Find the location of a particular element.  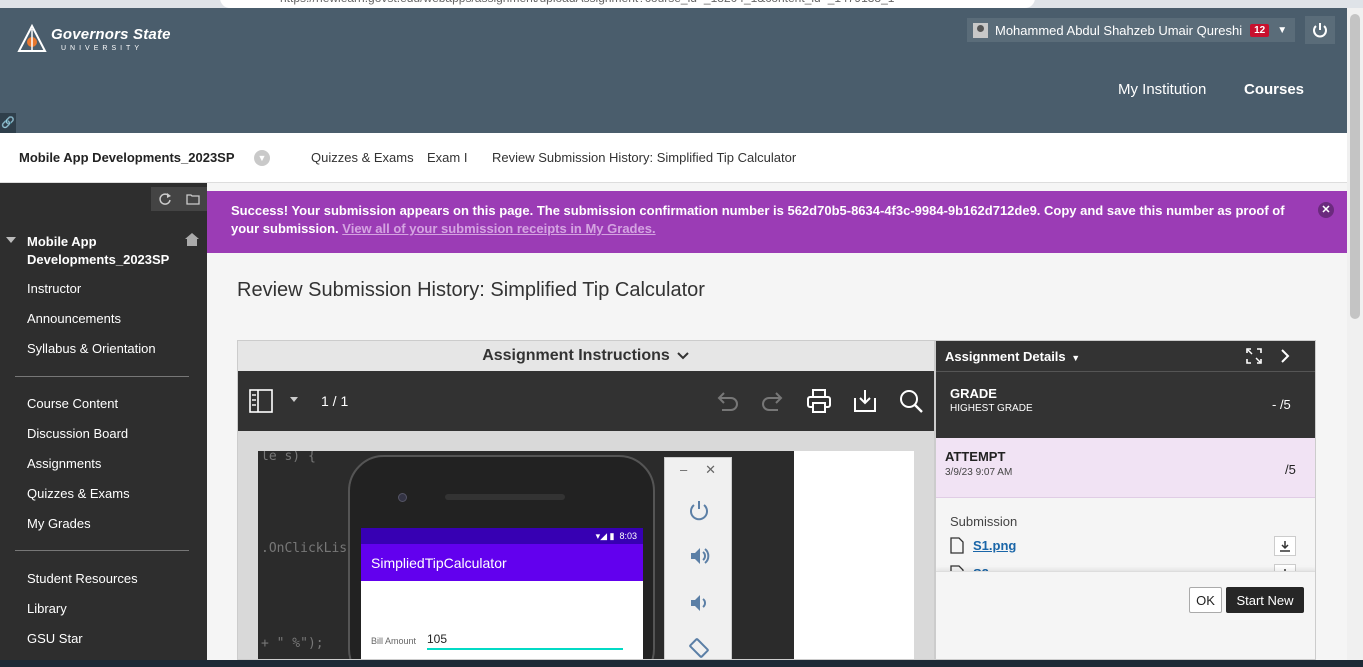

attempt-row: ATTEMPT 3/9/23 9:07 AM /5 is located at coordinates (1125, 468).